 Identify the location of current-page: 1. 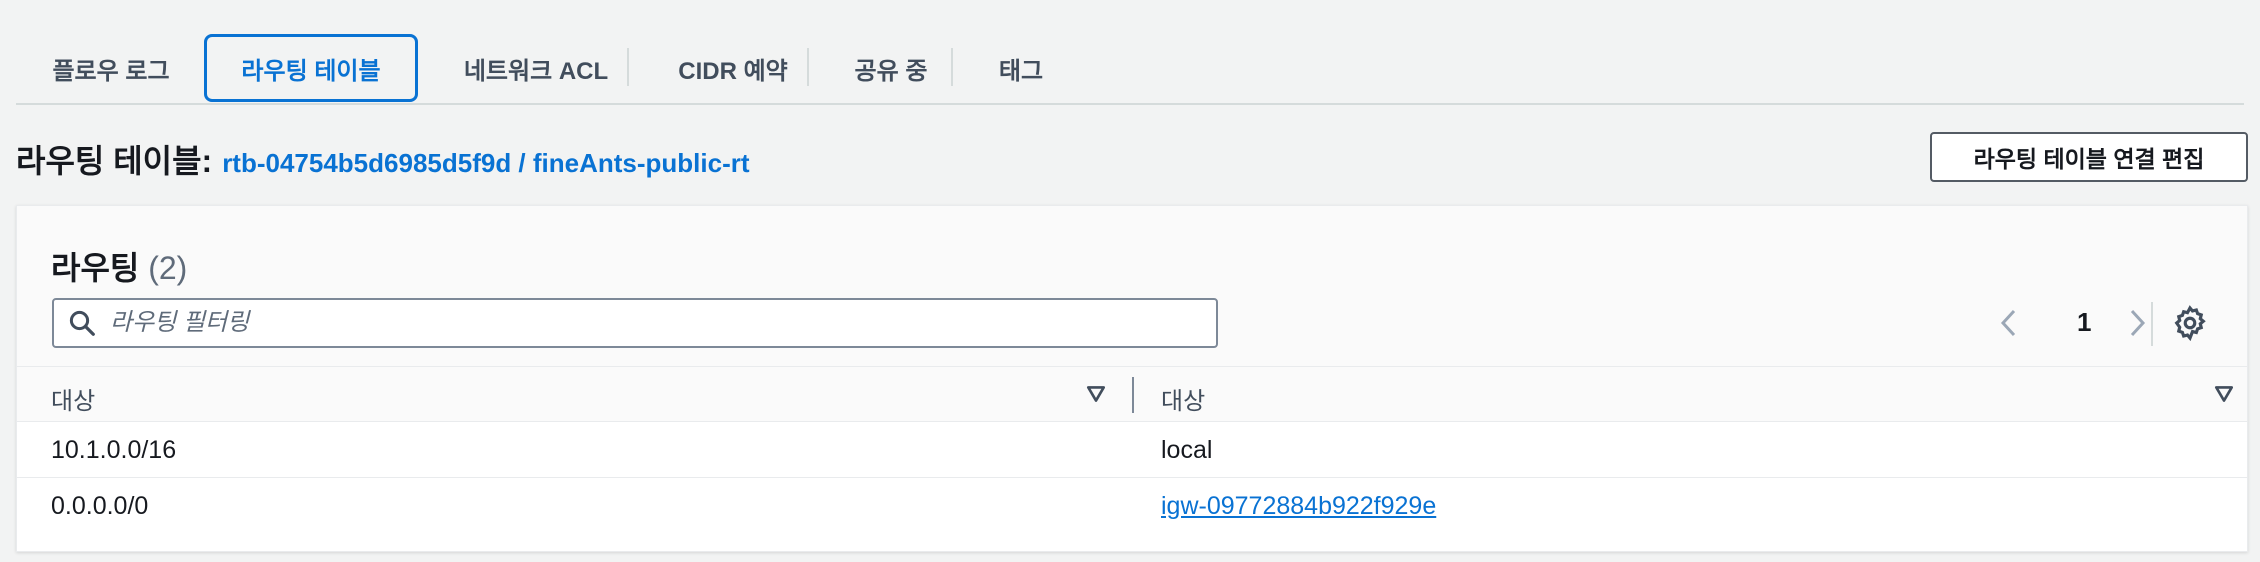
(2084, 322).